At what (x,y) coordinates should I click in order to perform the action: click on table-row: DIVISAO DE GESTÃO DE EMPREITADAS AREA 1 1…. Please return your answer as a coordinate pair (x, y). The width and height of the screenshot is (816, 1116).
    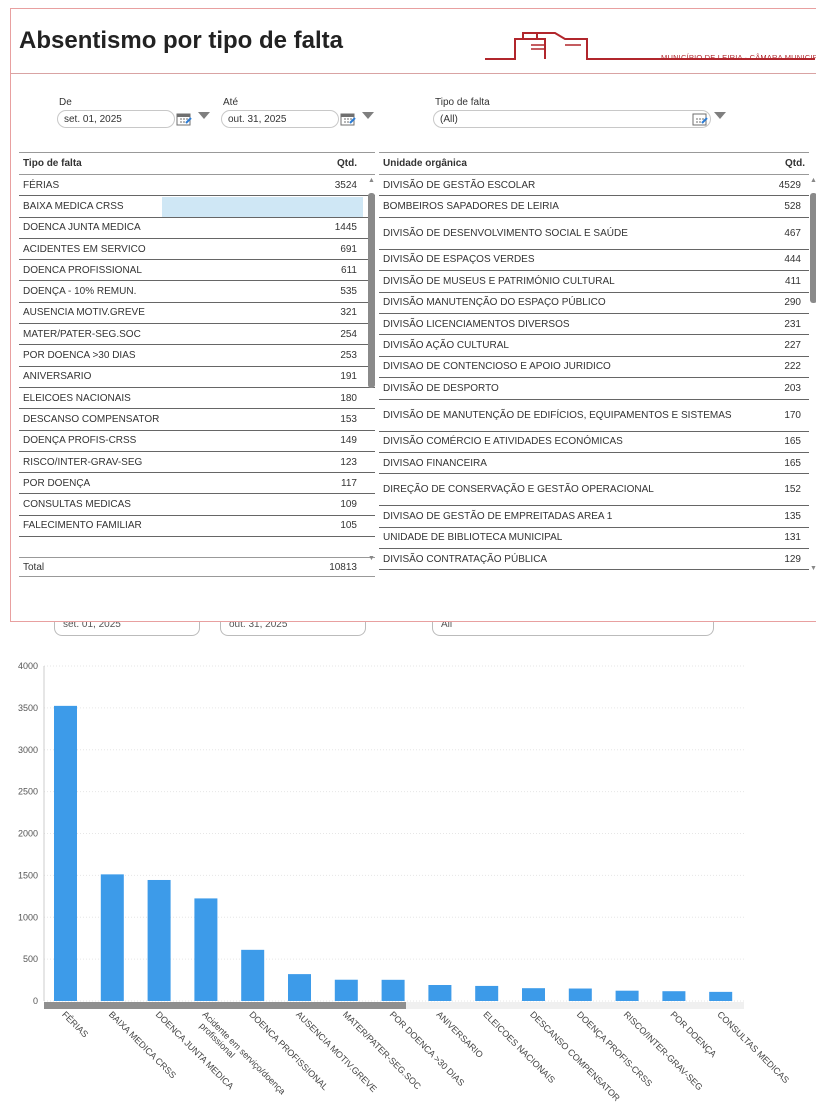
    Looking at the image, I should click on (594, 517).